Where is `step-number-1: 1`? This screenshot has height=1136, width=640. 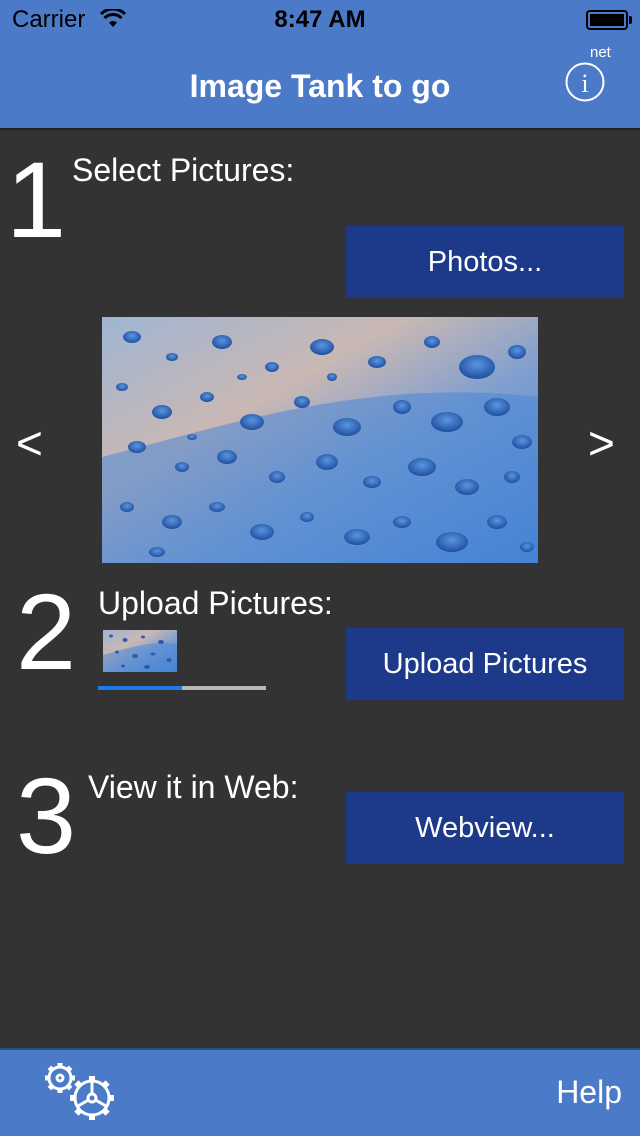
step-number-1: 1 is located at coordinates (36, 199).